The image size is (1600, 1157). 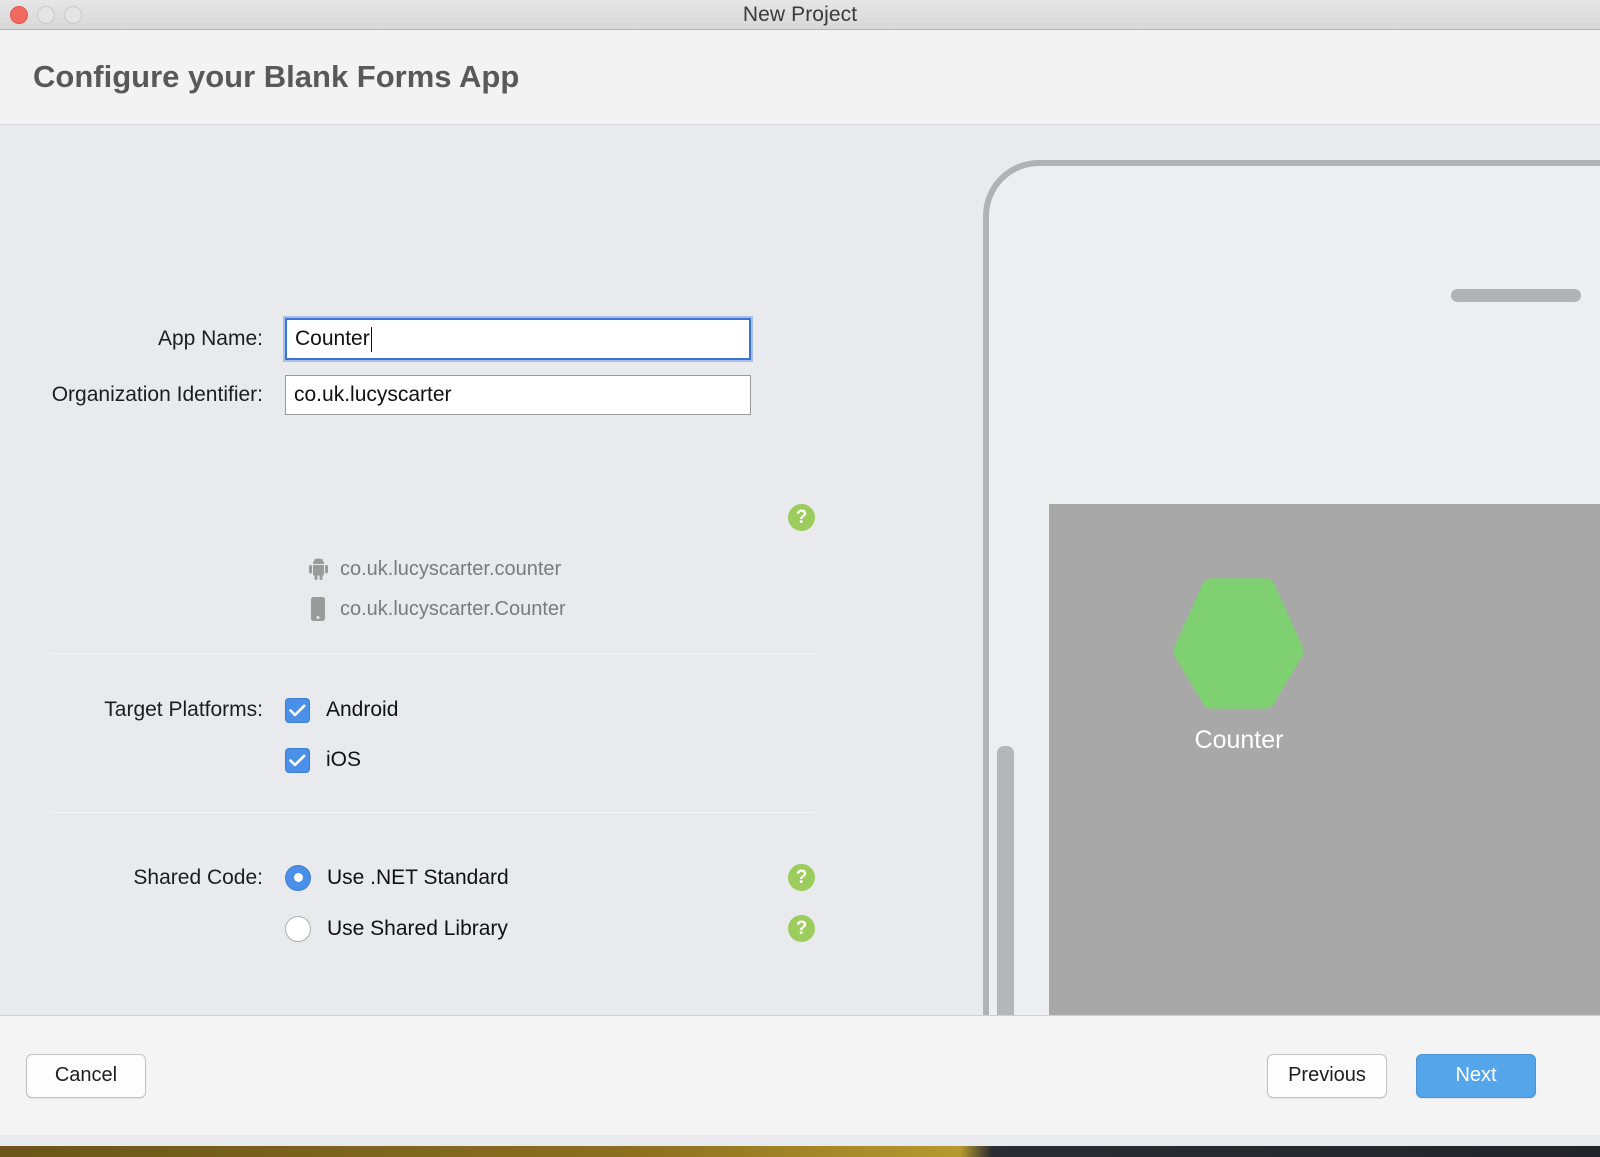 I want to click on target-platforms-group: Target Platforms: Android iOS, so click(x=199, y=735).